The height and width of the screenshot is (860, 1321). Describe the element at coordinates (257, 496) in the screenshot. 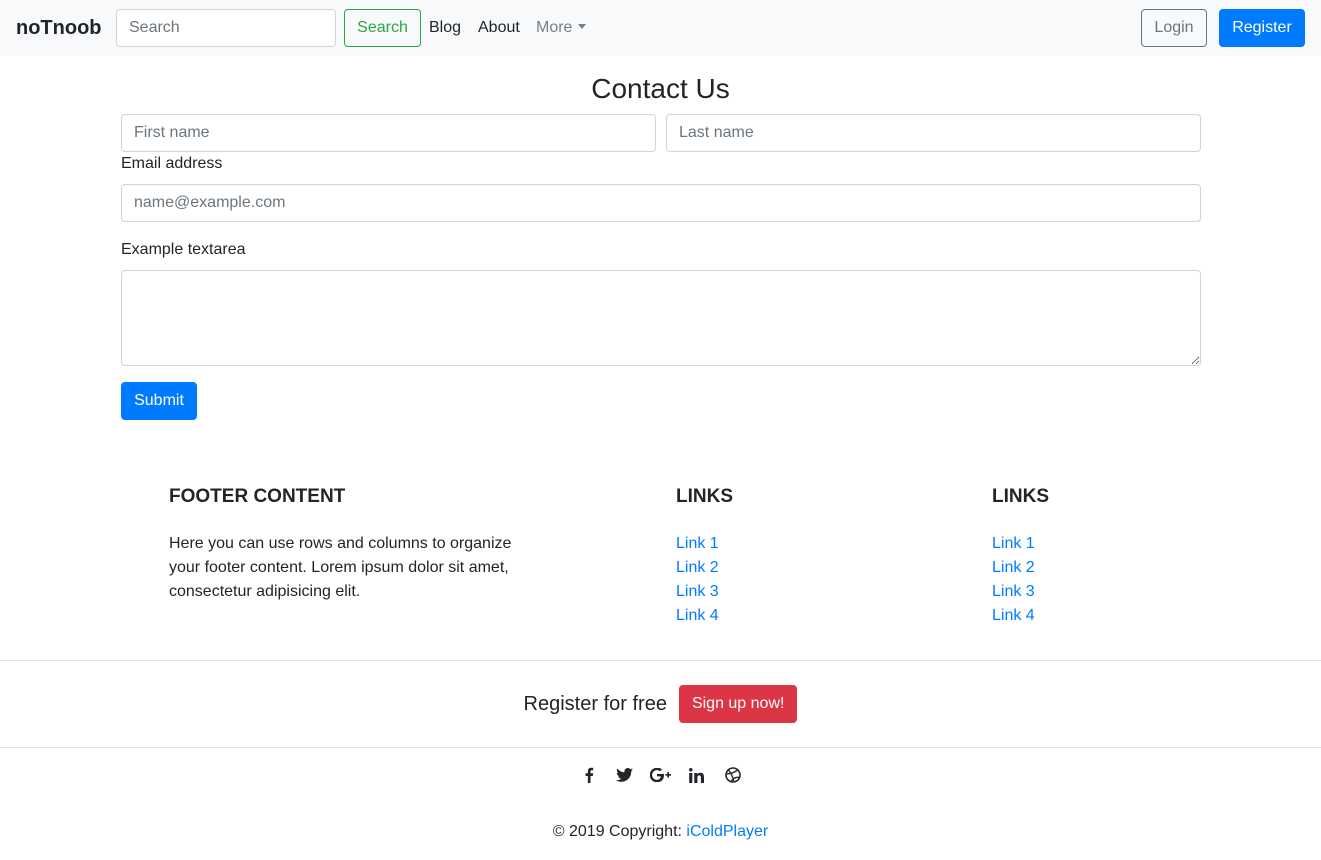

I see `footer-content-heading: FOOTER CONTENT` at that location.